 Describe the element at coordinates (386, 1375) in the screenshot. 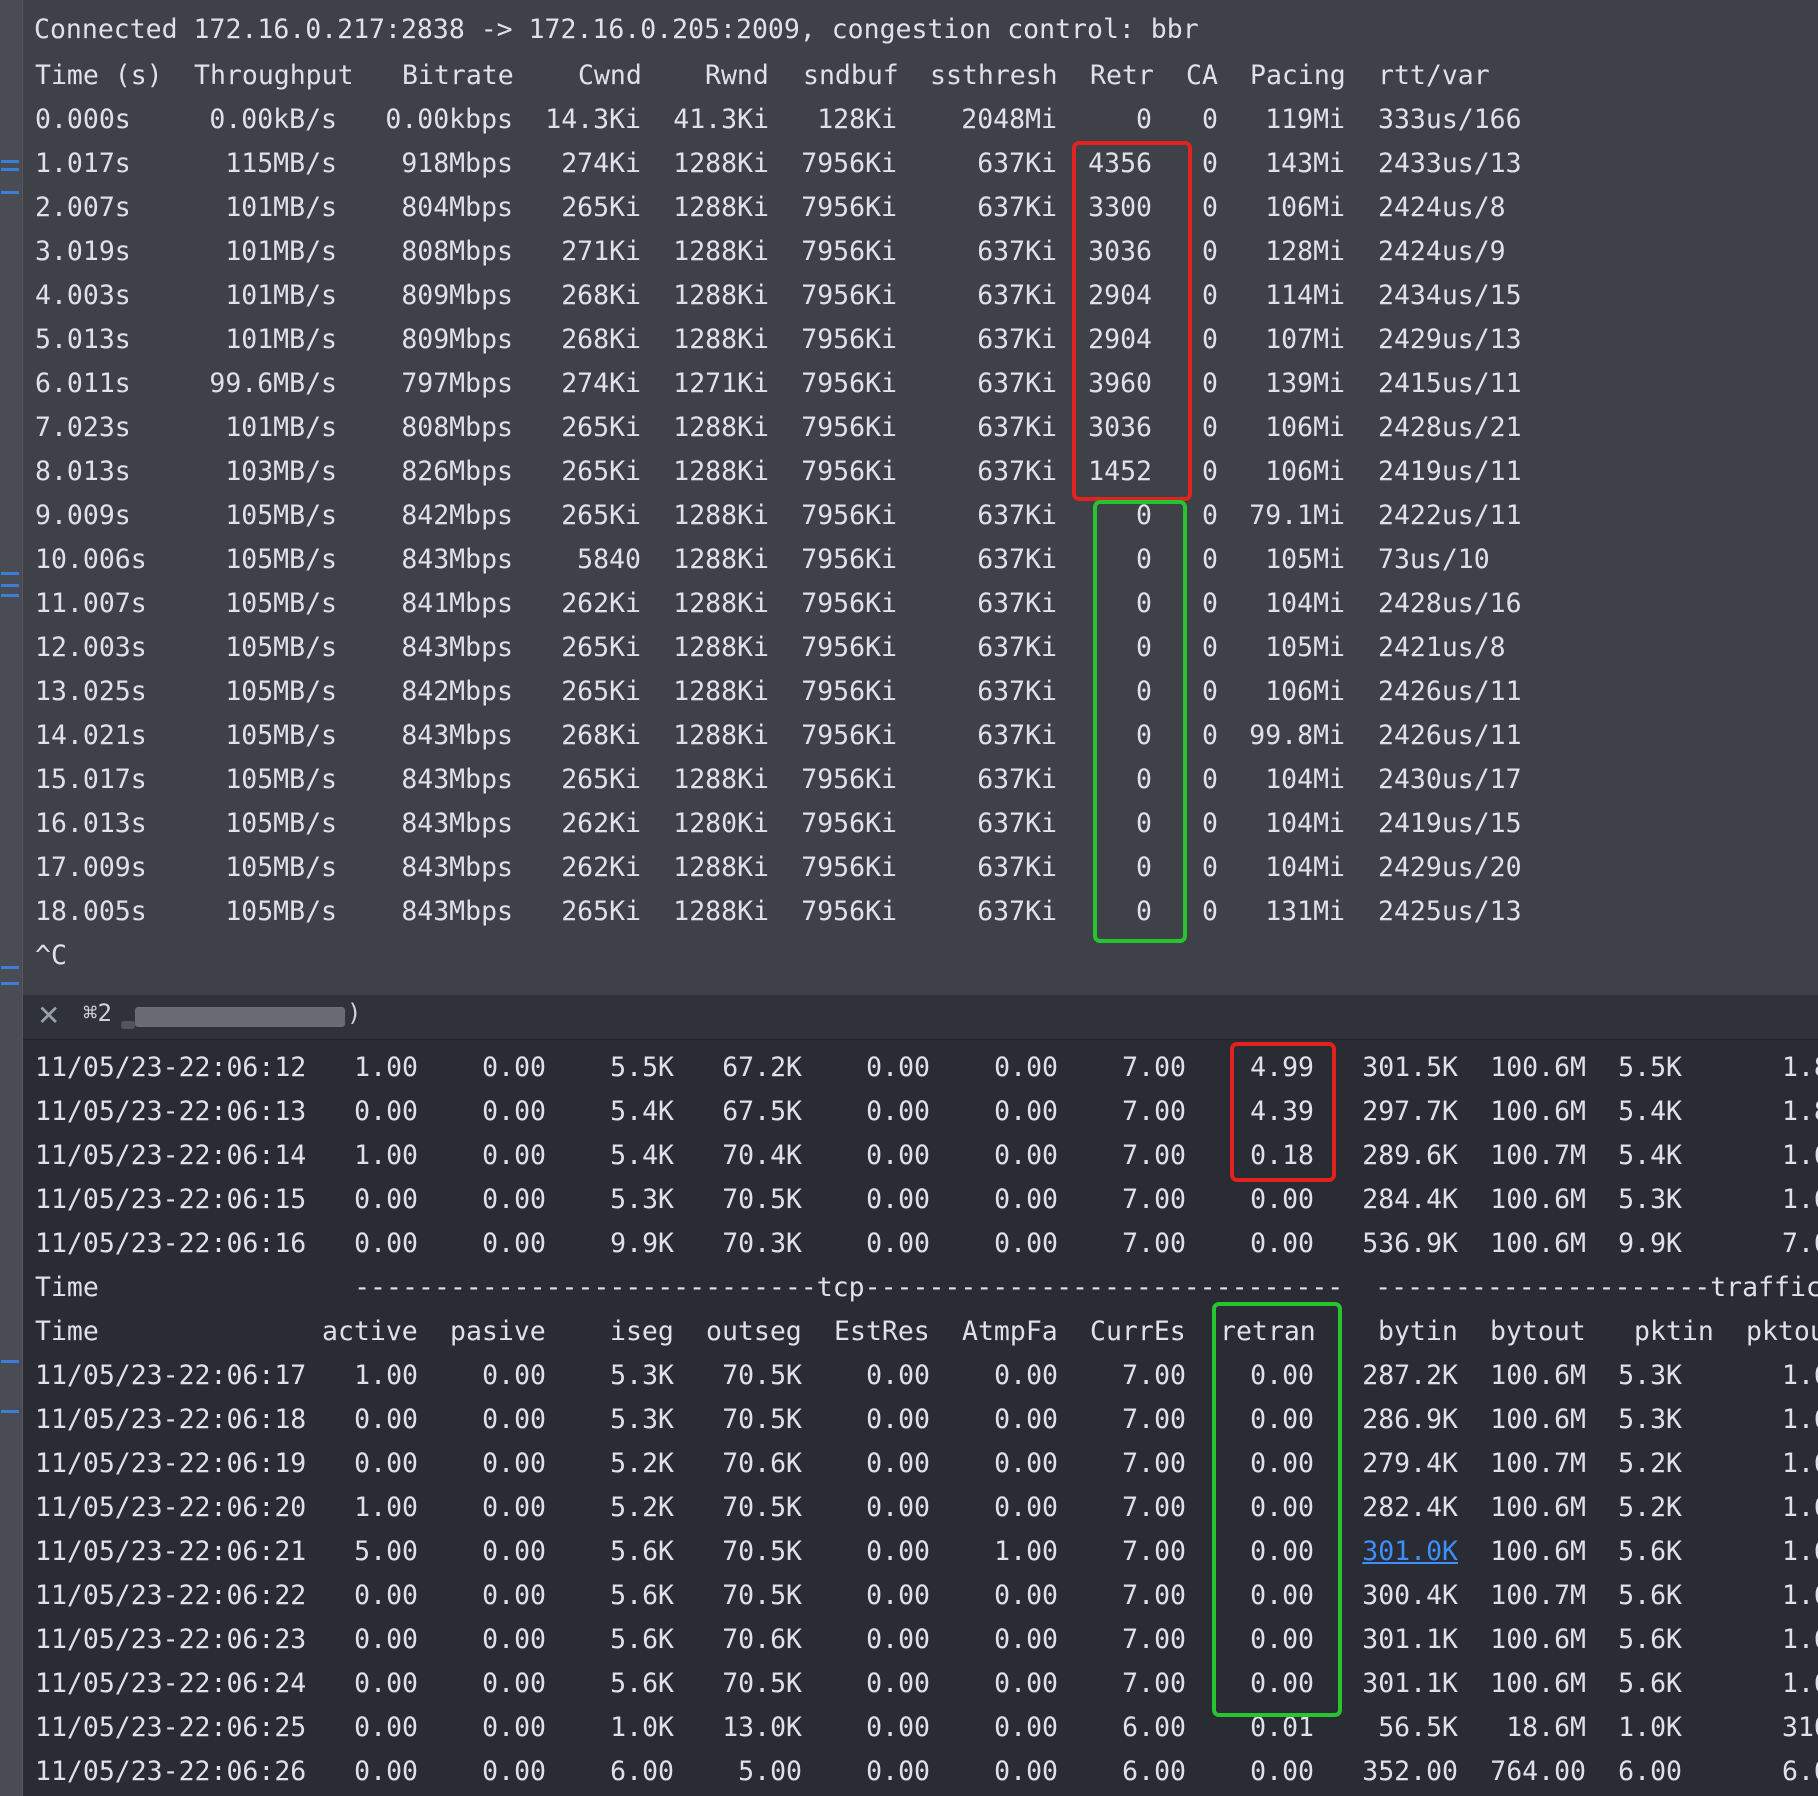

I see `table-cell: 1.00` at that location.